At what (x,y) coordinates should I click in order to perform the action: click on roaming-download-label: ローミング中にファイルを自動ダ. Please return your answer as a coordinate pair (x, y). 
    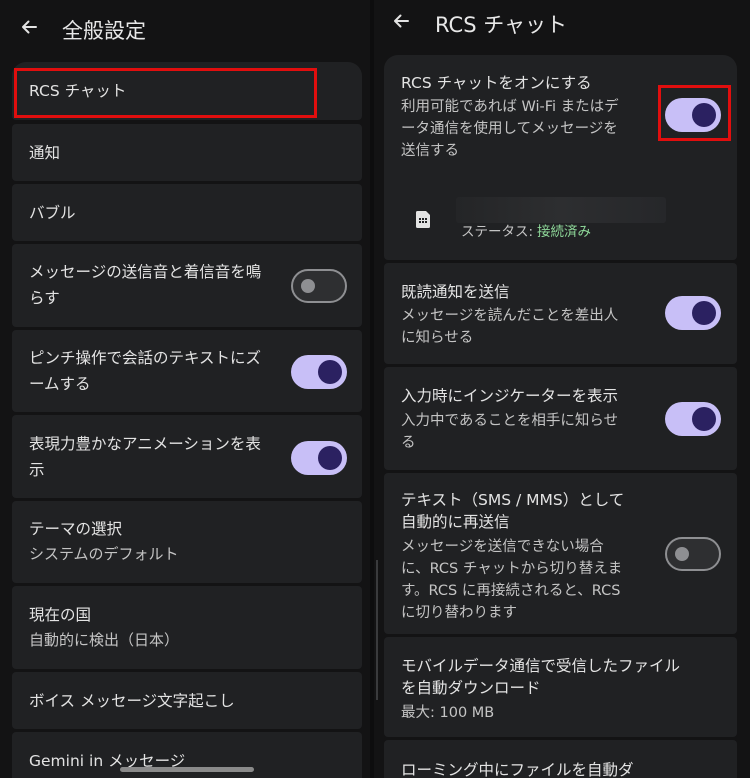
    Looking at the image, I should click on (517, 769).